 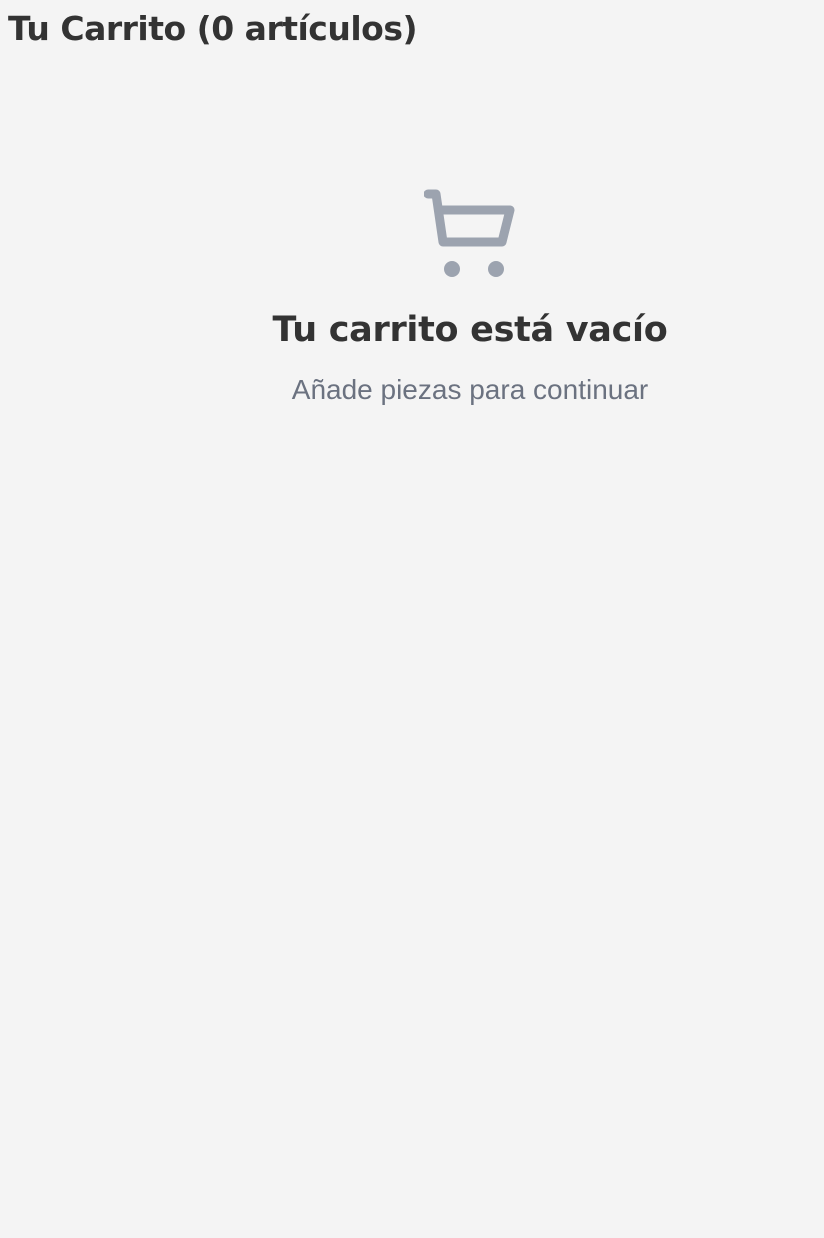 What do you see at coordinates (470, 389) in the screenshot?
I see `empty-cart-message: Añade piezas para continuar` at bounding box center [470, 389].